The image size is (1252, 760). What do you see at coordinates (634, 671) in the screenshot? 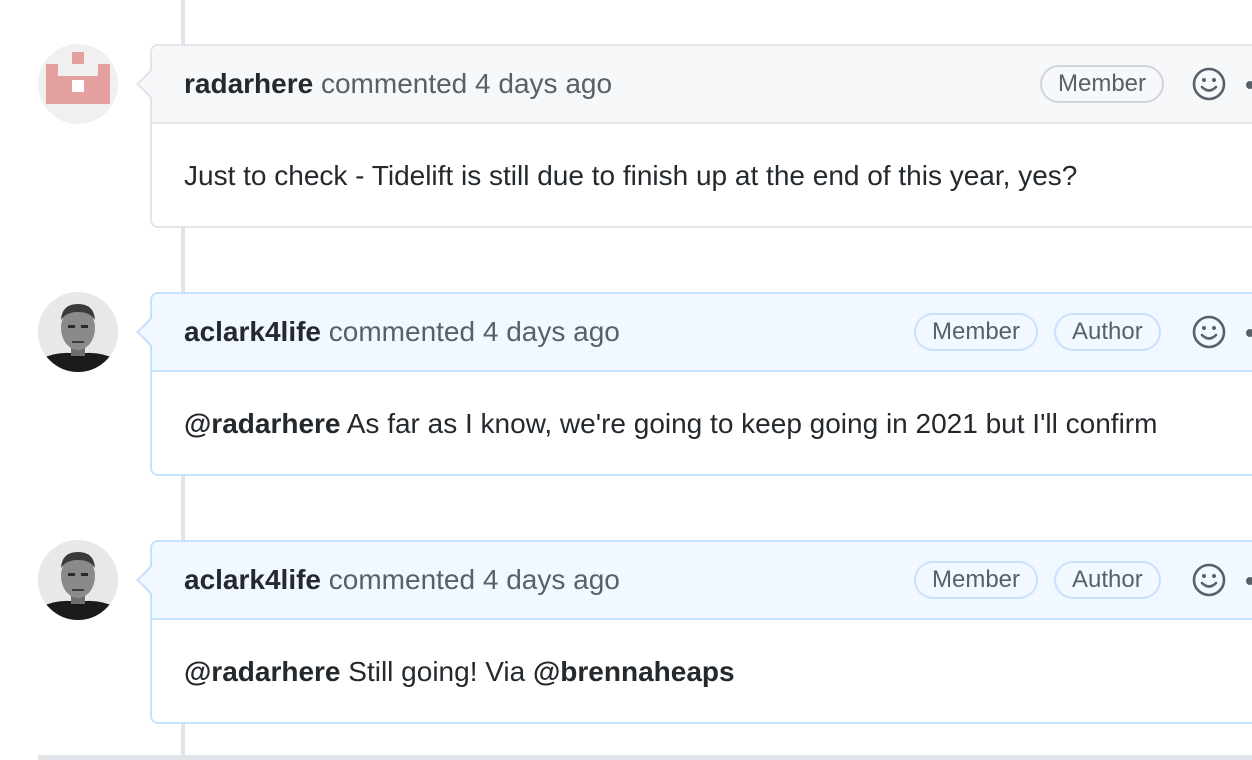
I see `user-mention: @brennaheaps` at bounding box center [634, 671].